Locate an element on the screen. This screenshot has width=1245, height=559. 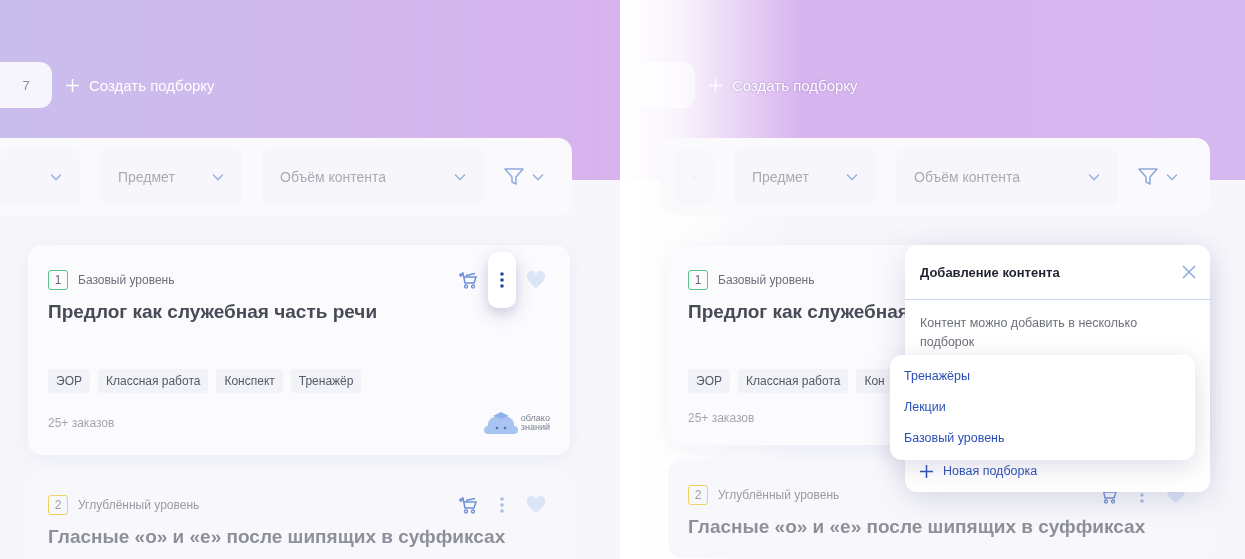
tag: Тренажёр is located at coordinates (326, 381).